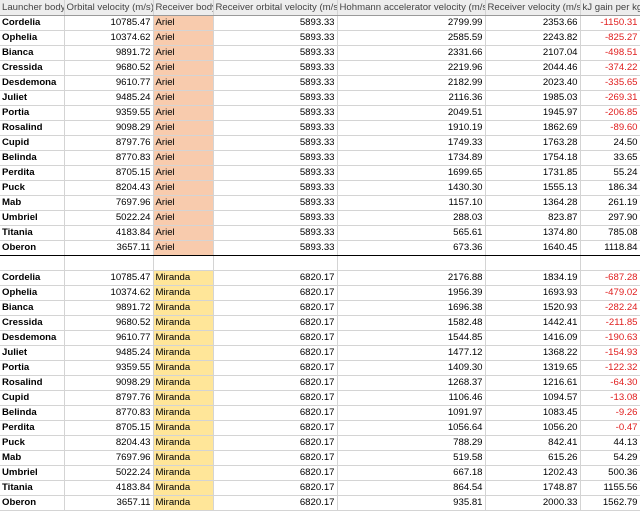 This screenshot has width=640, height=511. Describe the element at coordinates (411, 53) in the screenshot. I see `cell-hohmann-velocity: 2331.66` at that location.